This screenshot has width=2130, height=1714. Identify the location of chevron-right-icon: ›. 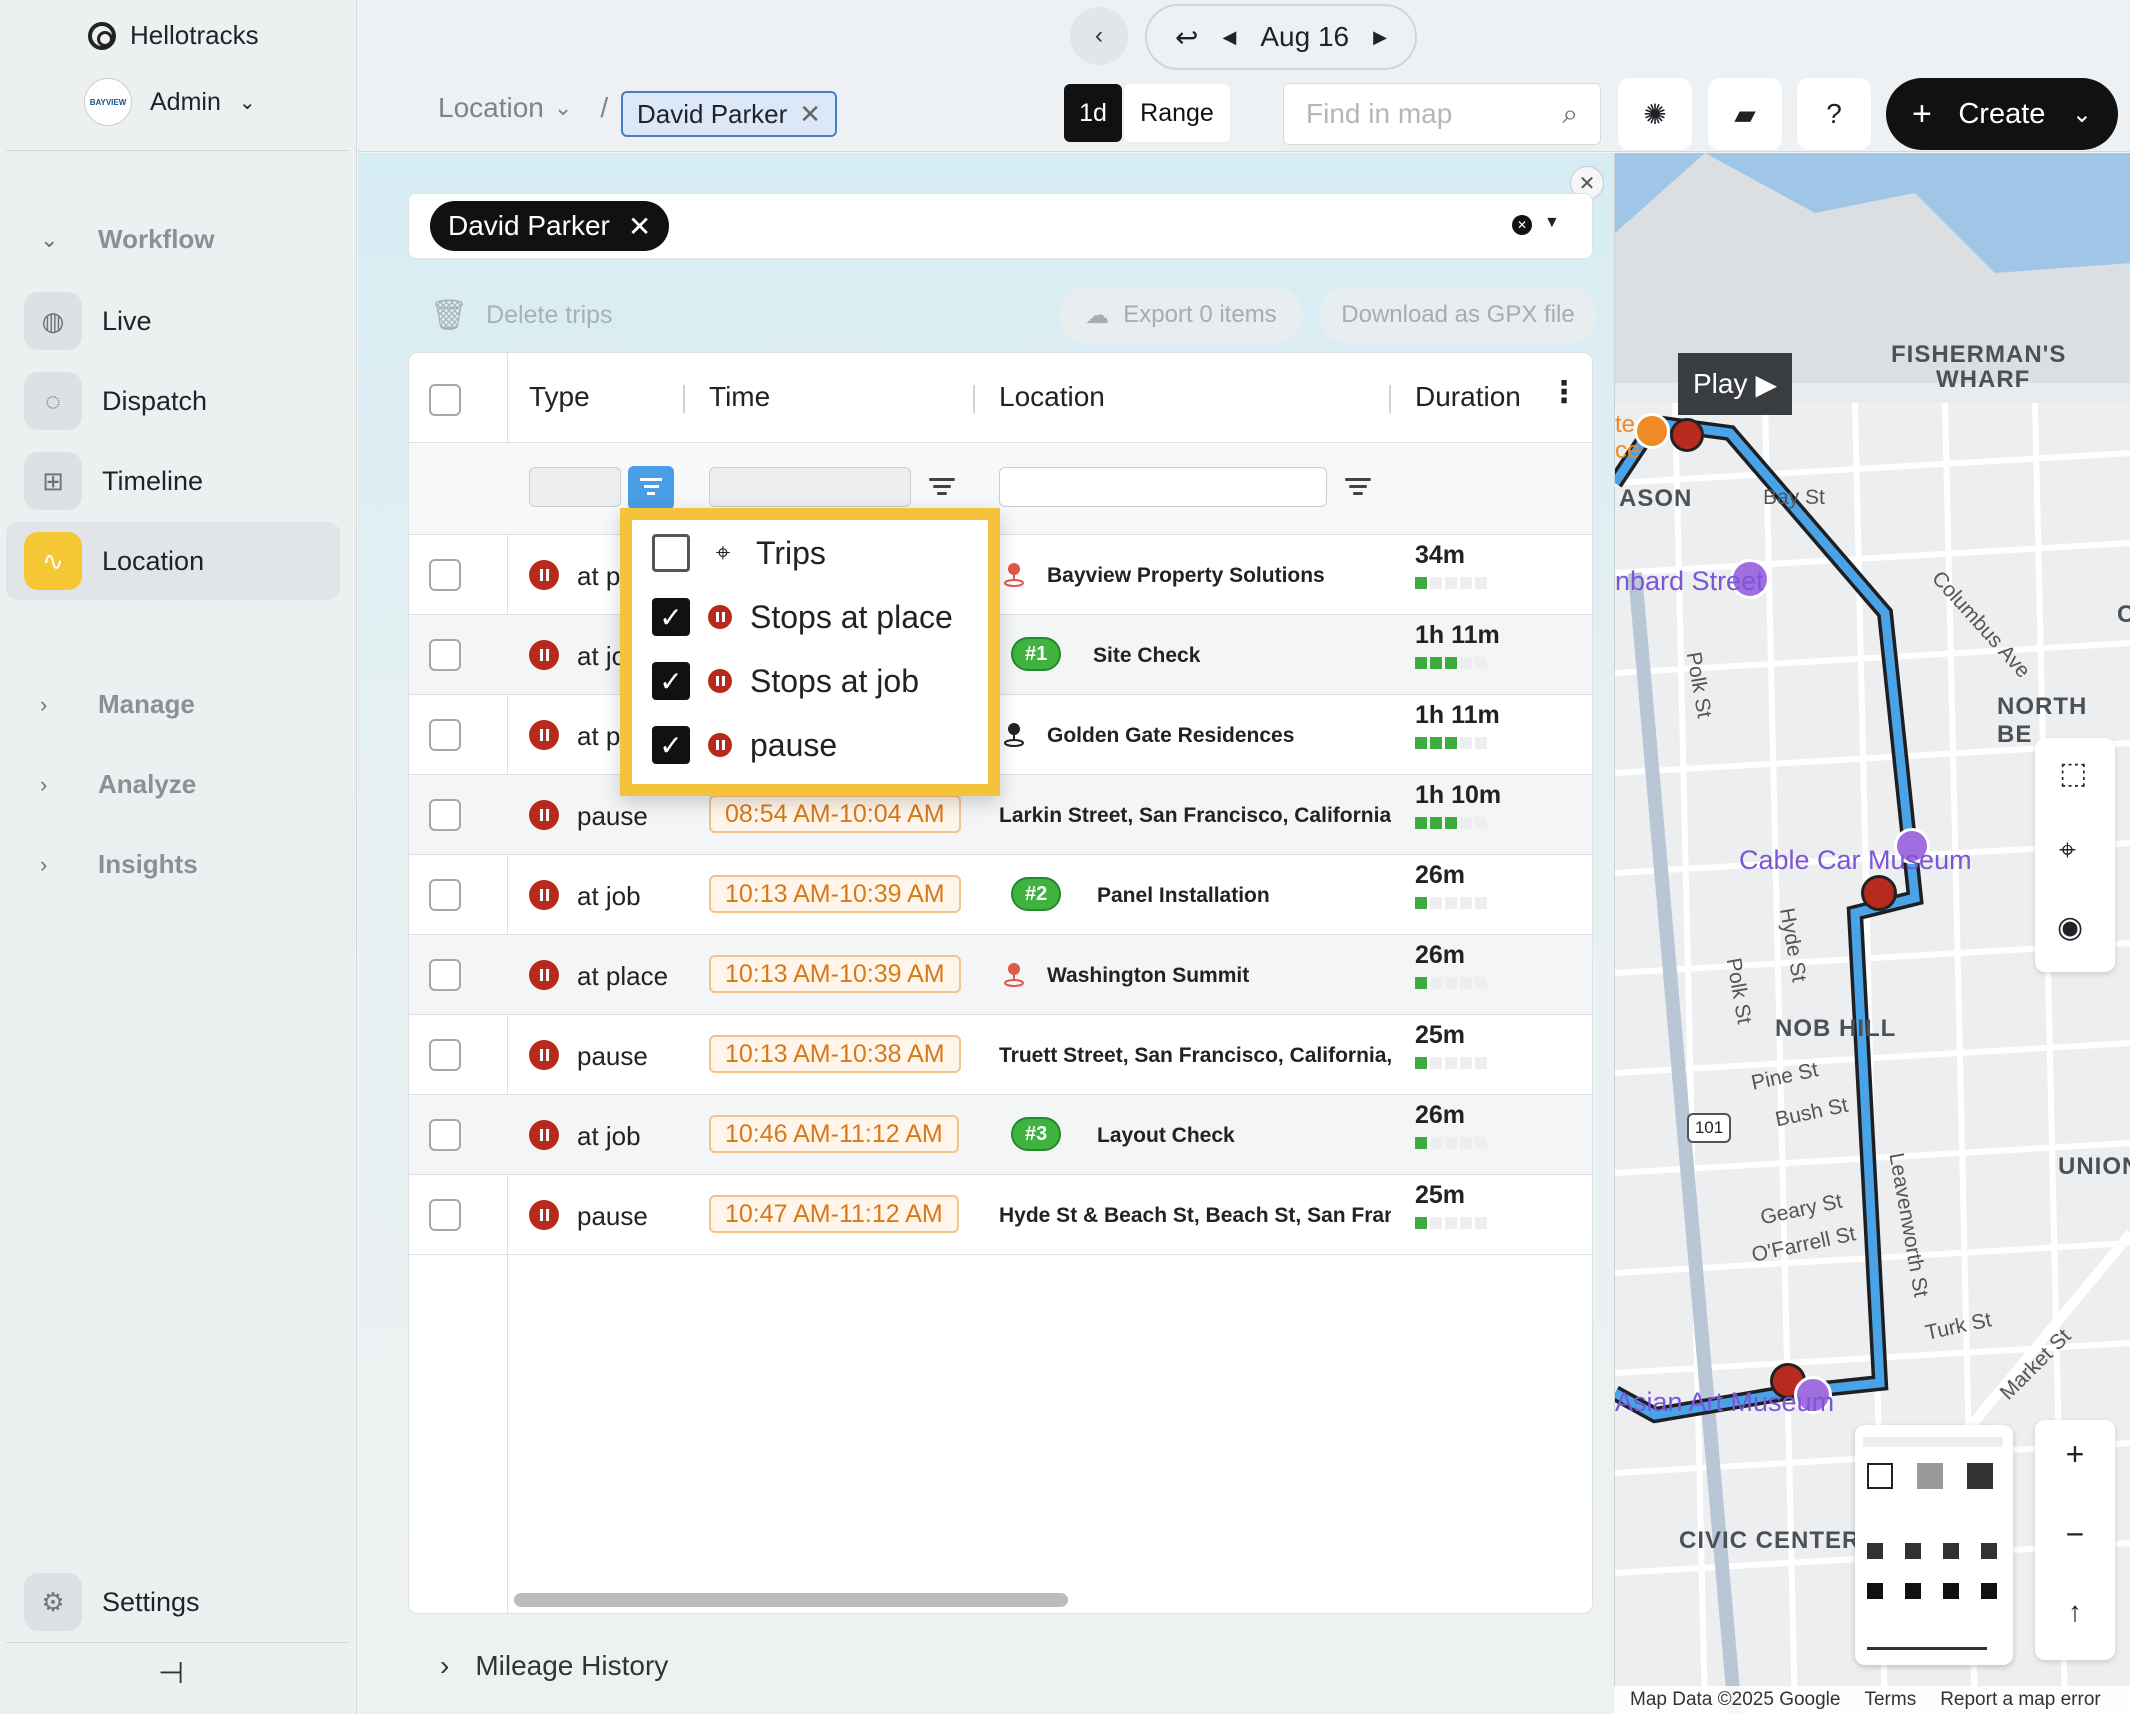
(44, 784).